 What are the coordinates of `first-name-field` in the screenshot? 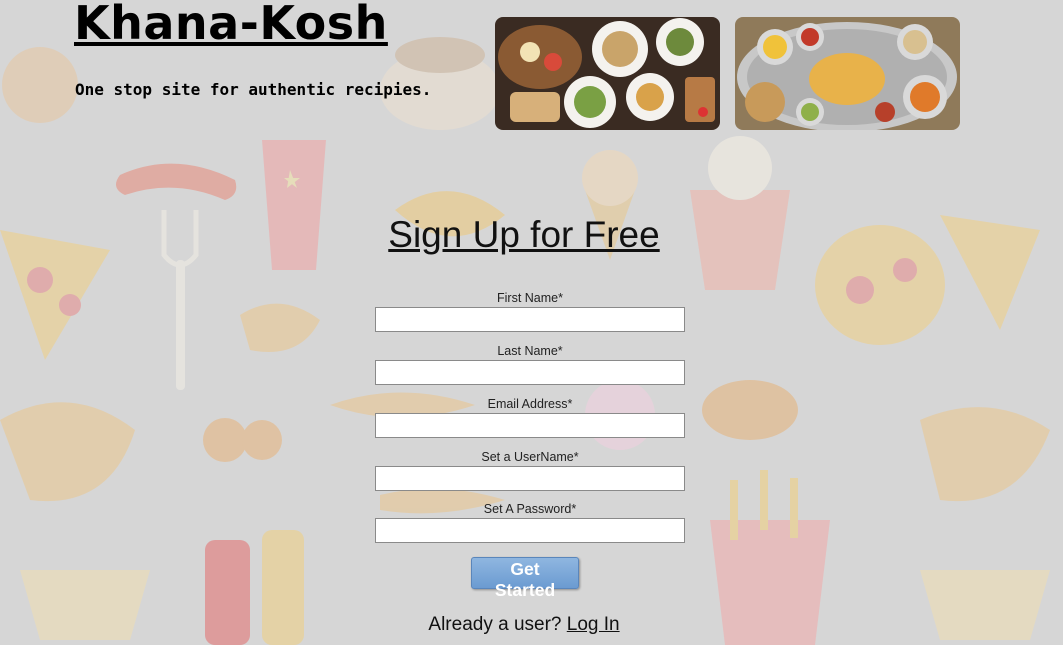 It's located at (530, 319).